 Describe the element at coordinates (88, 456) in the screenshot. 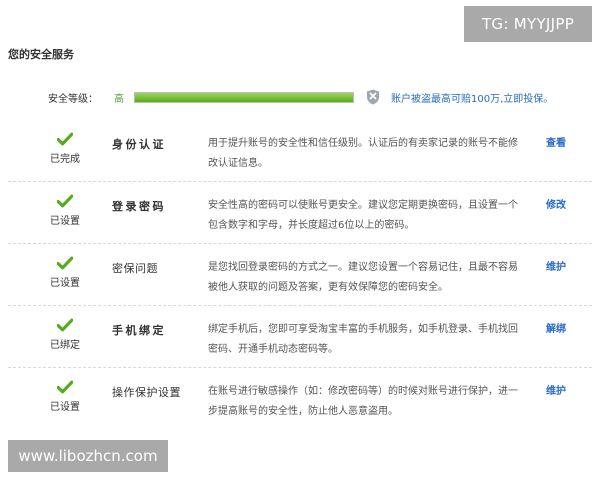

I see `watermark-bottom: www.libozhcn.com` at that location.